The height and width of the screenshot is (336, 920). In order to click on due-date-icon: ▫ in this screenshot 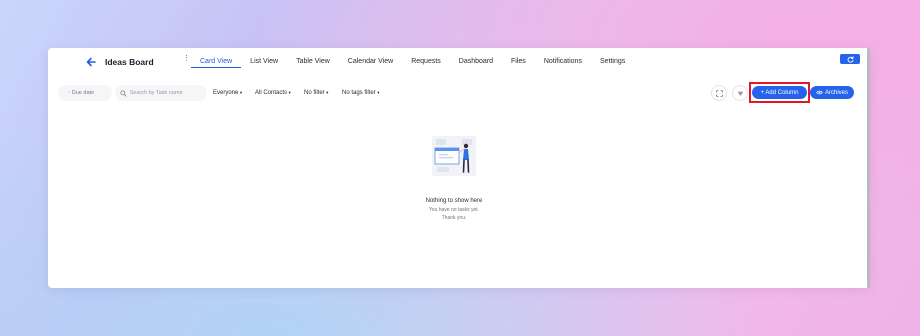, I will do `click(69, 93)`.